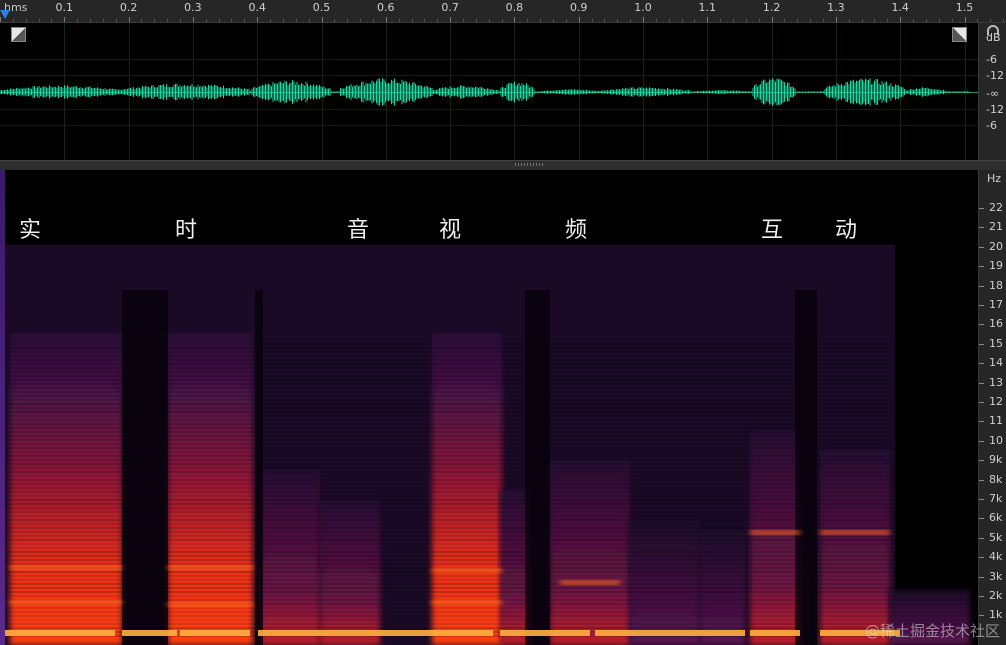  What do you see at coordinates (996, 324) in the screenshot?
I see `frequency-scale-label: 16` at bounding box center [996, 324].